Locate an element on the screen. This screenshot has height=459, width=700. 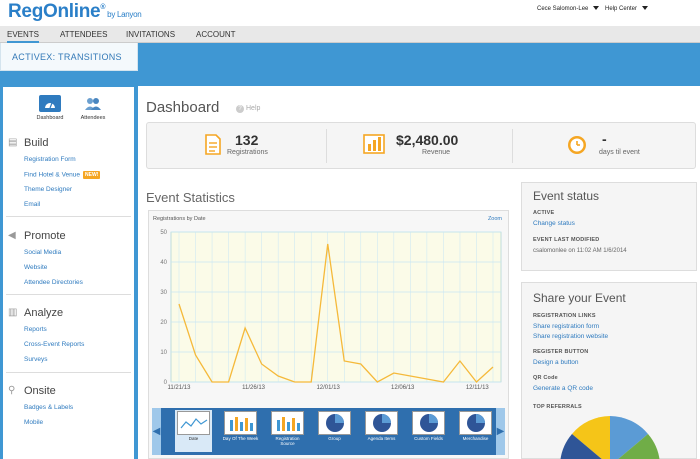
link-reports: Reports is located at coordinates (35, 329).